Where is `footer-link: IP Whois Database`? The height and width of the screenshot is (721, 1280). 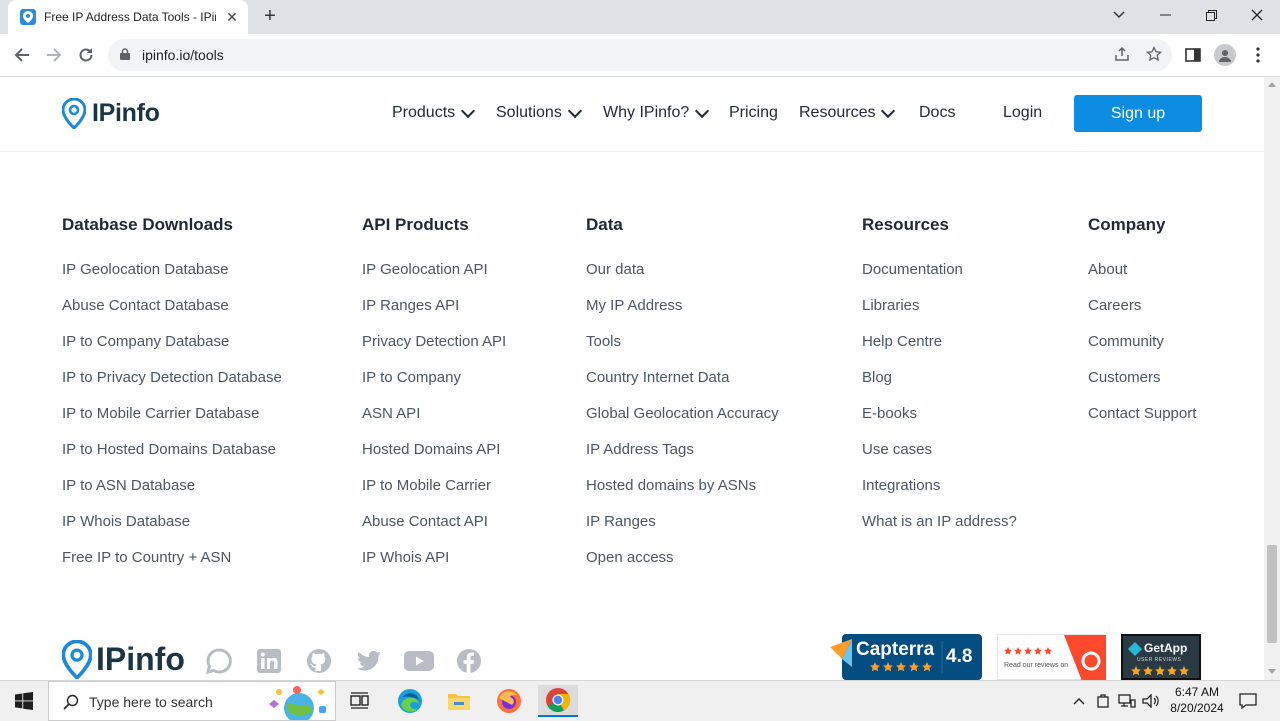
footer-link: IP Whois Database is located at coordinates (126, 521).